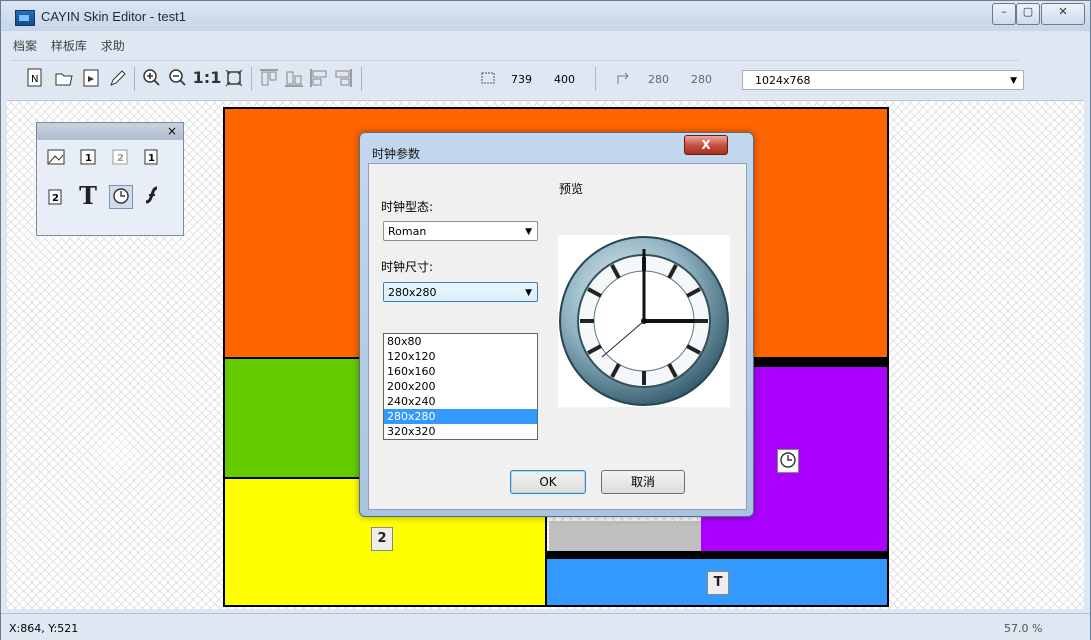 This screenshot has height=640, width=1091. I want to click on ticker-zone-label: 2, so click(382, 538).